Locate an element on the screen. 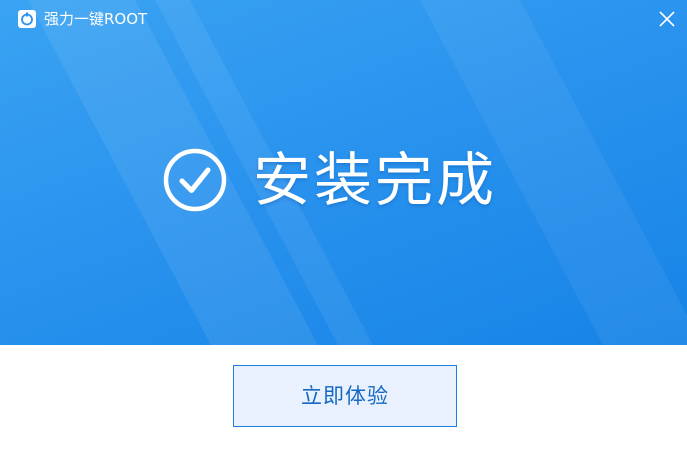  close-icon is located at coordinates (667, 19).